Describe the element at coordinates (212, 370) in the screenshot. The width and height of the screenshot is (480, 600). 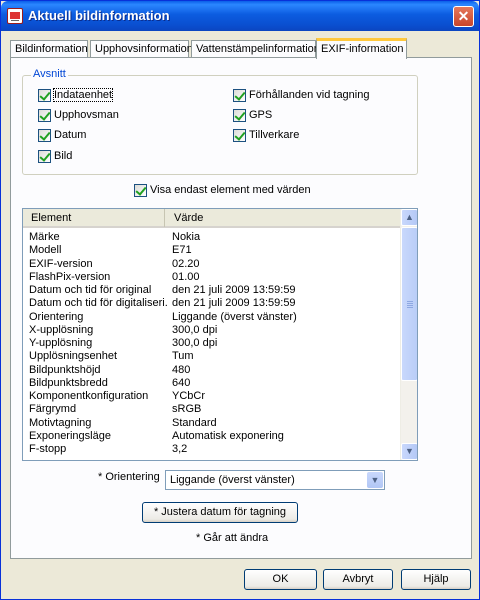
I see `table-row: Bildpunktshöjd 480` at that location.